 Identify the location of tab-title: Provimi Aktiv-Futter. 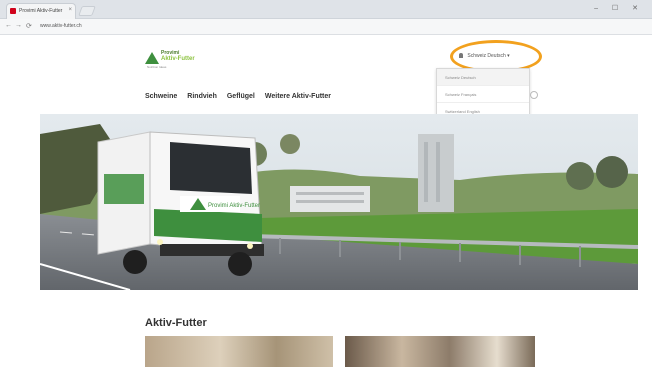
(41, 11).